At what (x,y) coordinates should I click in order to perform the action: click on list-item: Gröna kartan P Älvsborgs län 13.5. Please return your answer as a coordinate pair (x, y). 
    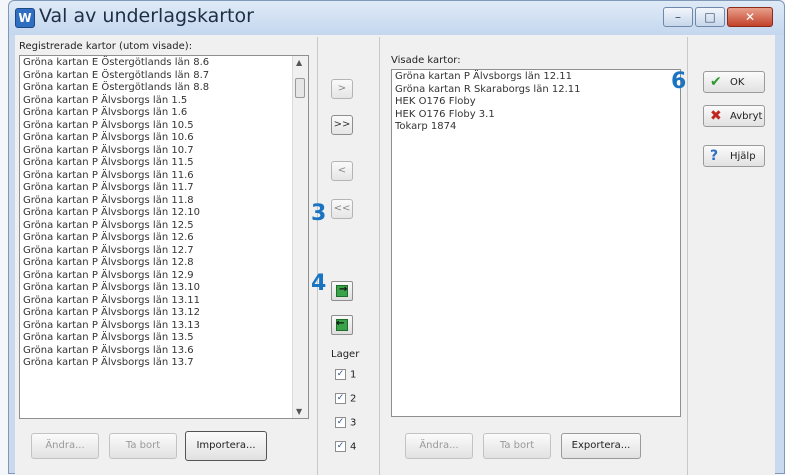
    Looking at the image, I should click on (164, 338).